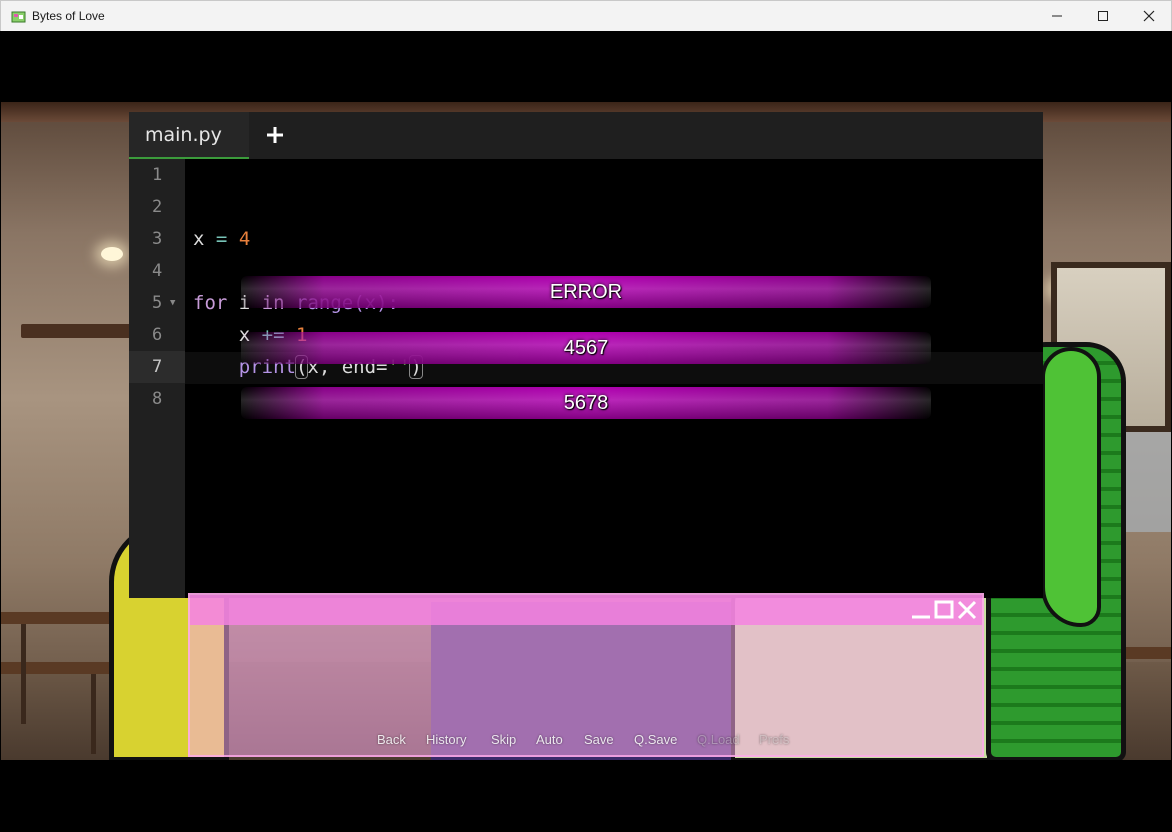 Image resolution: width=1172 pixels, height=832 pixels. I want to click on line-number: 1, so click(157, 175).